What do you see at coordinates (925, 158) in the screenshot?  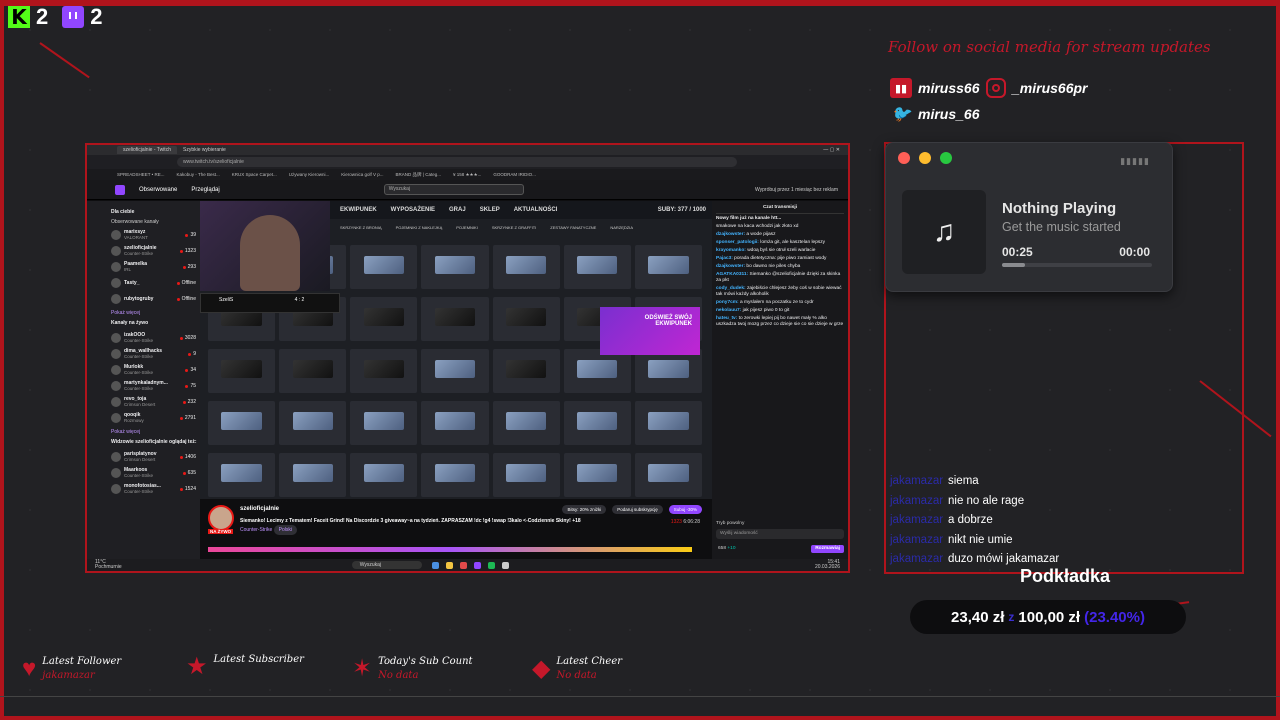 I see `minimize-dot-icon` at bounding box center [925, 158].